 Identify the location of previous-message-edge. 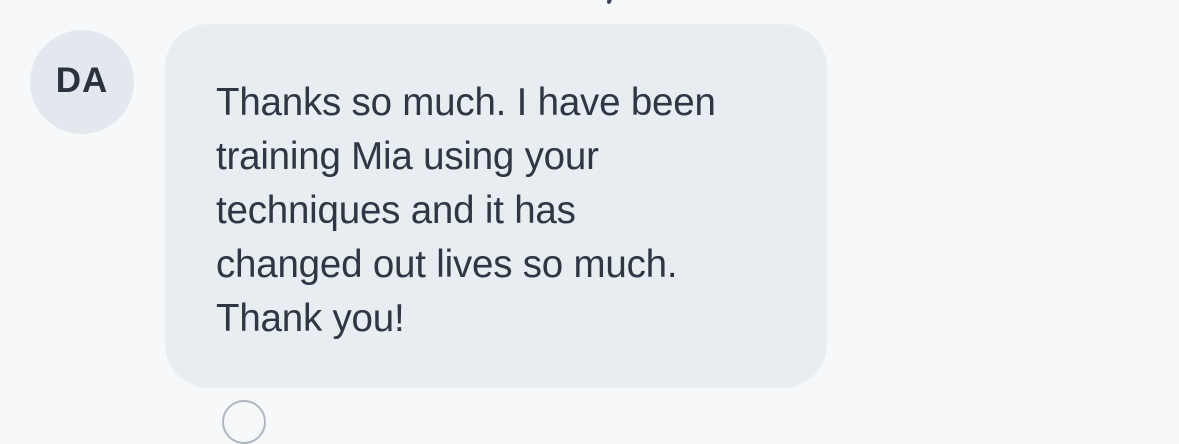
(610, 3).